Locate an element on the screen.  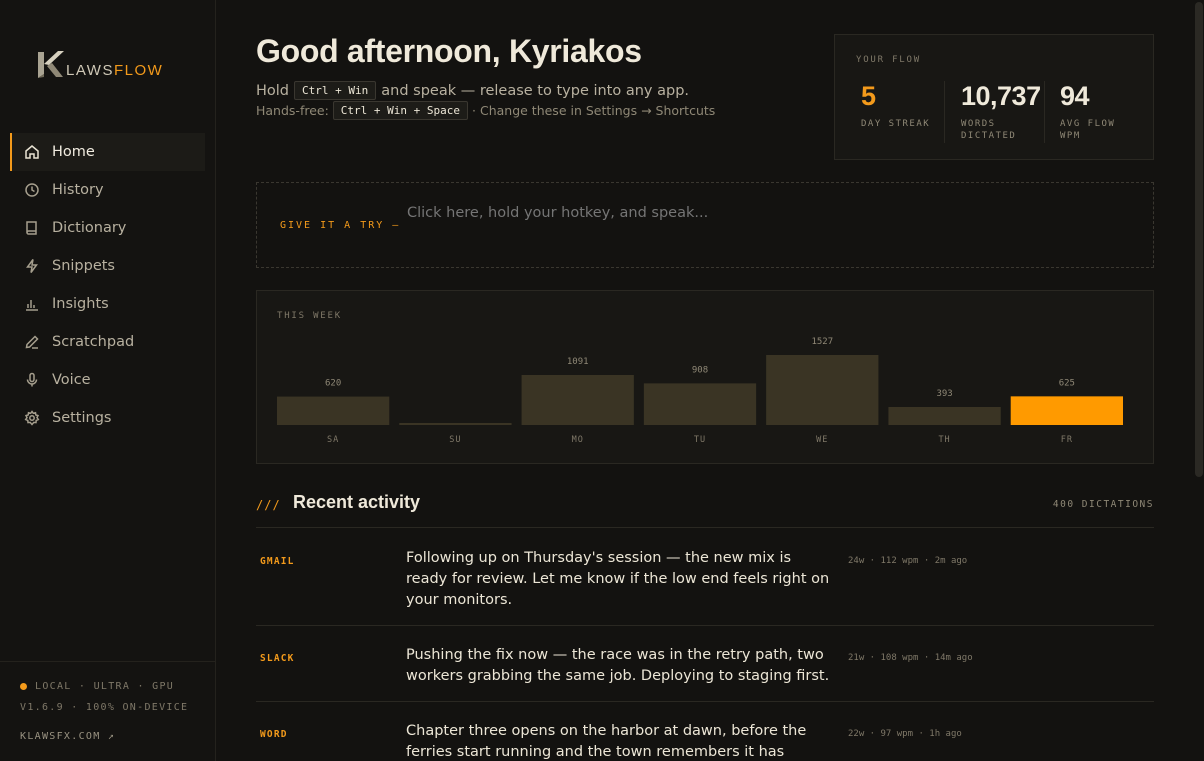
sidebar-item-insights: Insights is located at coordinates (107, 304).